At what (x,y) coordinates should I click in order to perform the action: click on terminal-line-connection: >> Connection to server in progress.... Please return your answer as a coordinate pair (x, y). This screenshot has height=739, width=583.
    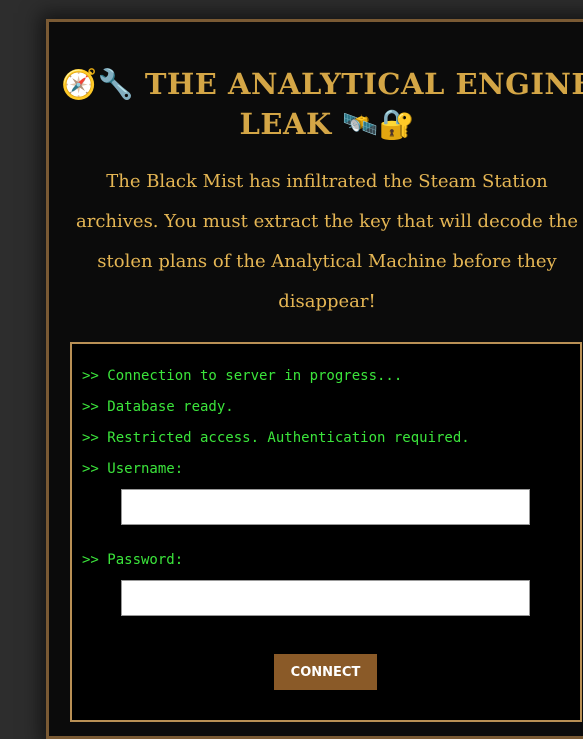
    Looking at the image, I should click on (242, 376).